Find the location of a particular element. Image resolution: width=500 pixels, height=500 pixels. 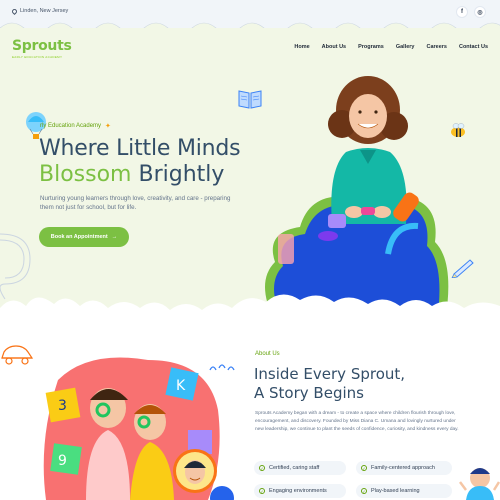

feature-pill: ✓ Engaging environments is located at coordinates (300, 491).